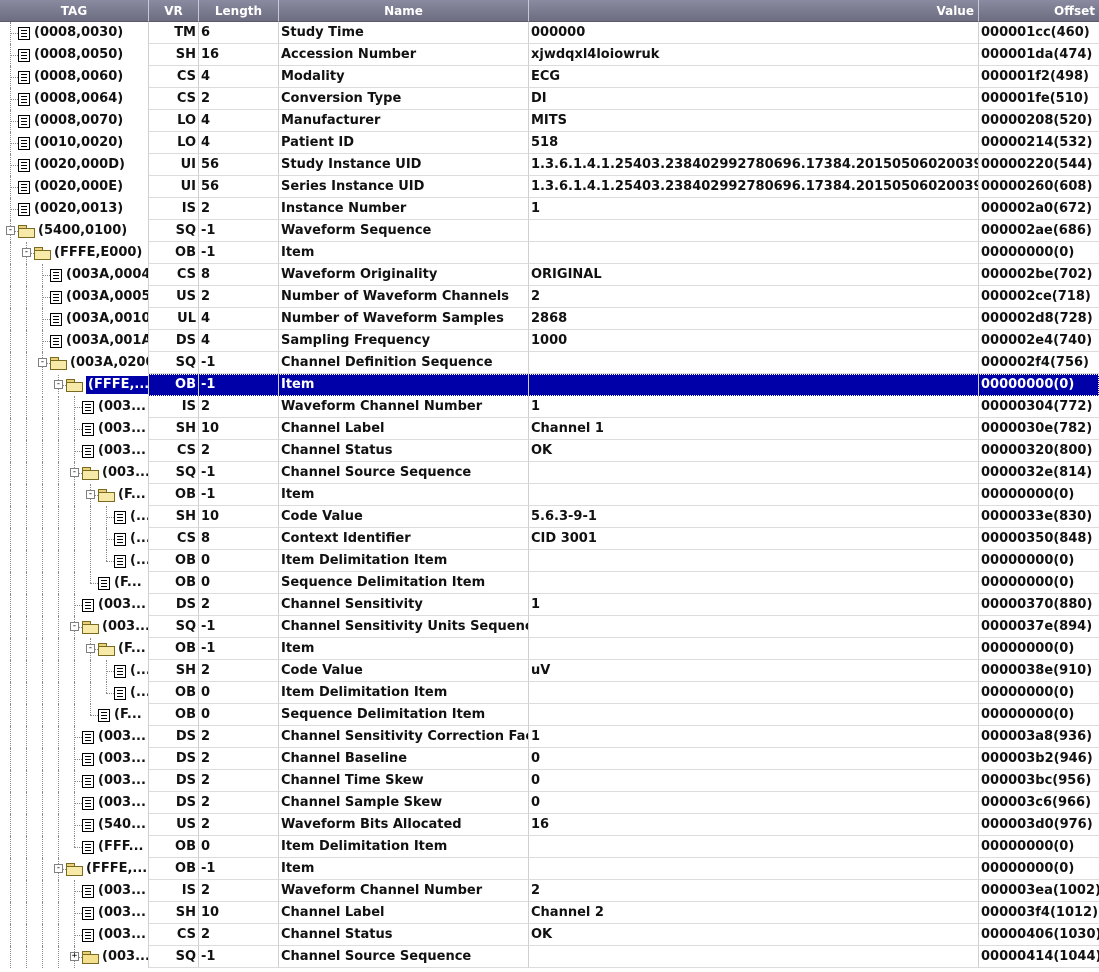 This screenshot has width=1099, height=972. Describe the element at coordinates (70, 121) in the screenshot. I see `tag-node: (0008,0070)` at that location.